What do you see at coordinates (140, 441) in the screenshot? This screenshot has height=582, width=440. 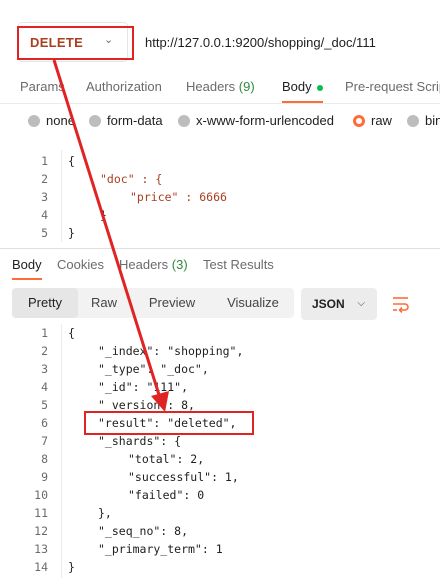 I see `code-line: "_shards": {` at bounding box center [140, 441].